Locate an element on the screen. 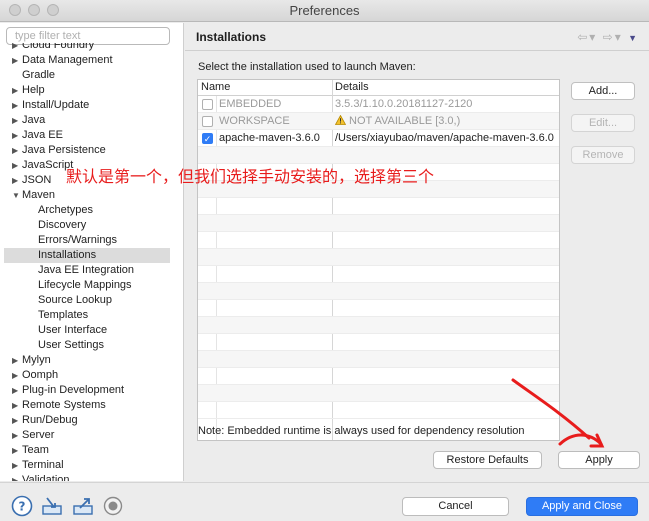  page-navigation: ⇦▾ ⇨▾ ▼ is located at coordinates (608, 37).